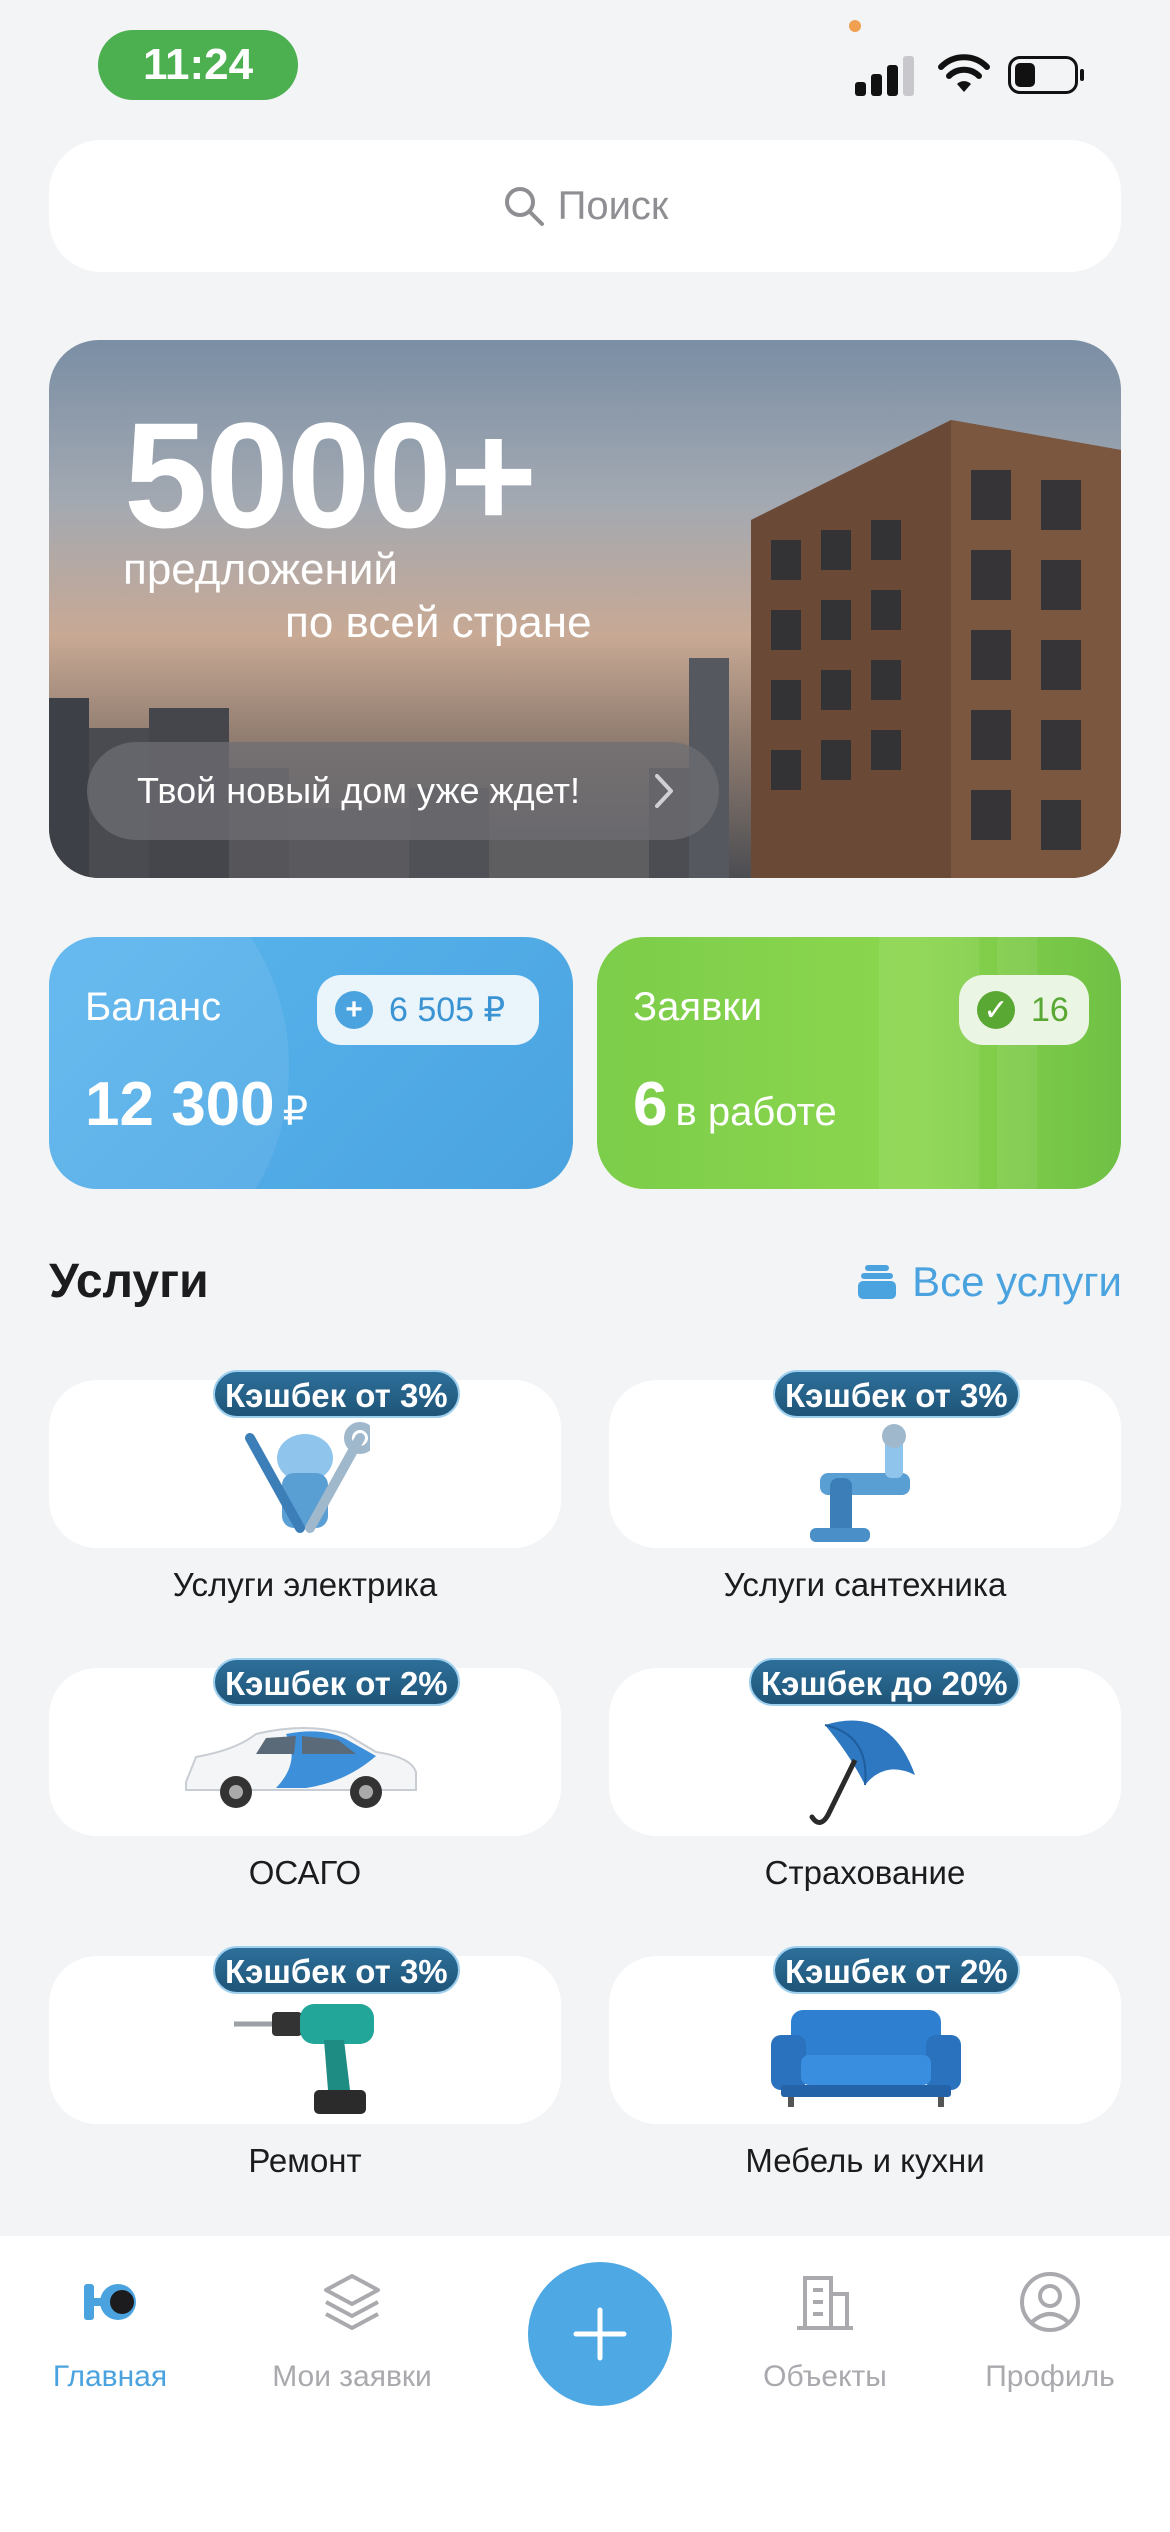 This screenshot has width=1170, height=2532. I want to click on cashback-badge: Кэшбек до 20%, so click(884, 1682).